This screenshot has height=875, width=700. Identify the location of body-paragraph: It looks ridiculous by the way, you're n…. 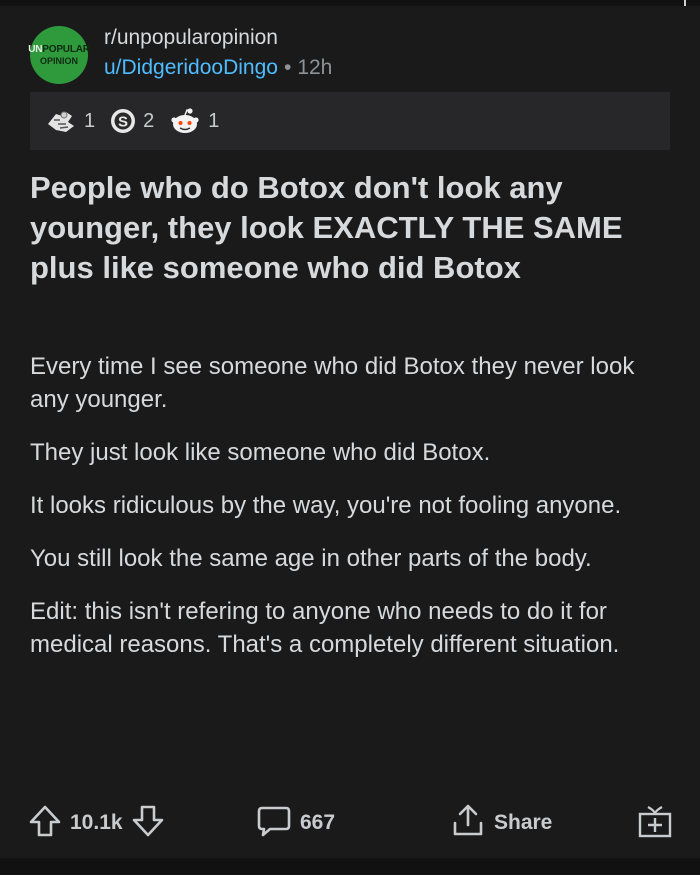
(326, 505).